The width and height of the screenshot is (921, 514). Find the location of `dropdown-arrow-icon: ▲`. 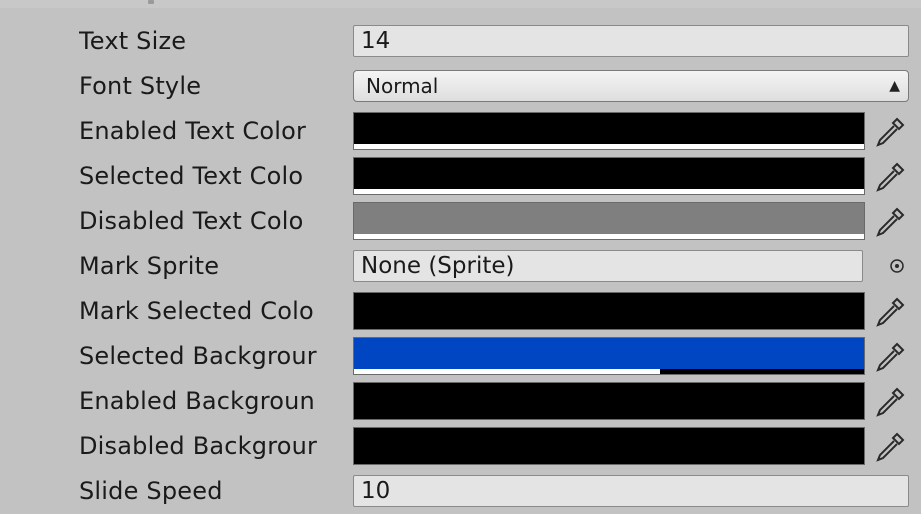

dropdown-arrow-icon: ▲ is located at coordinates (894, 86).